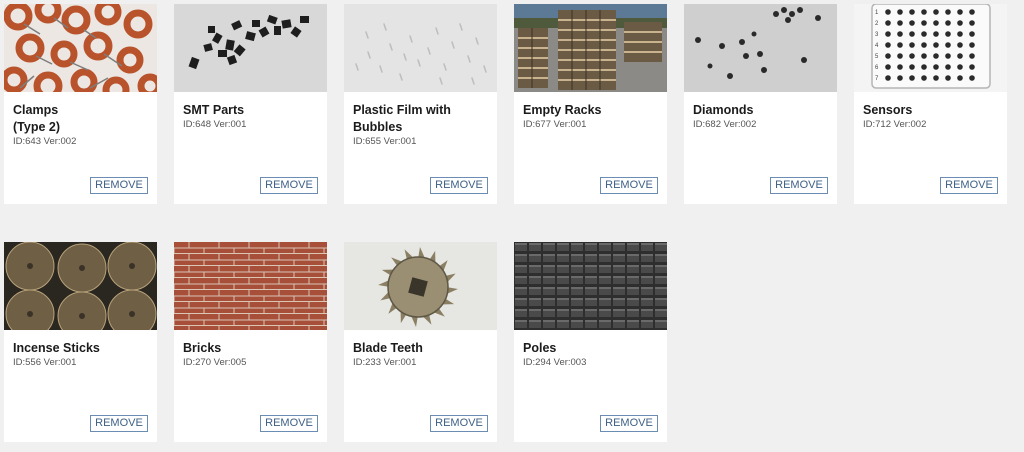  Describe the element at coordinates (562, 110) in the screenshot. I see `card-title-line: Empty Racks` at that location.